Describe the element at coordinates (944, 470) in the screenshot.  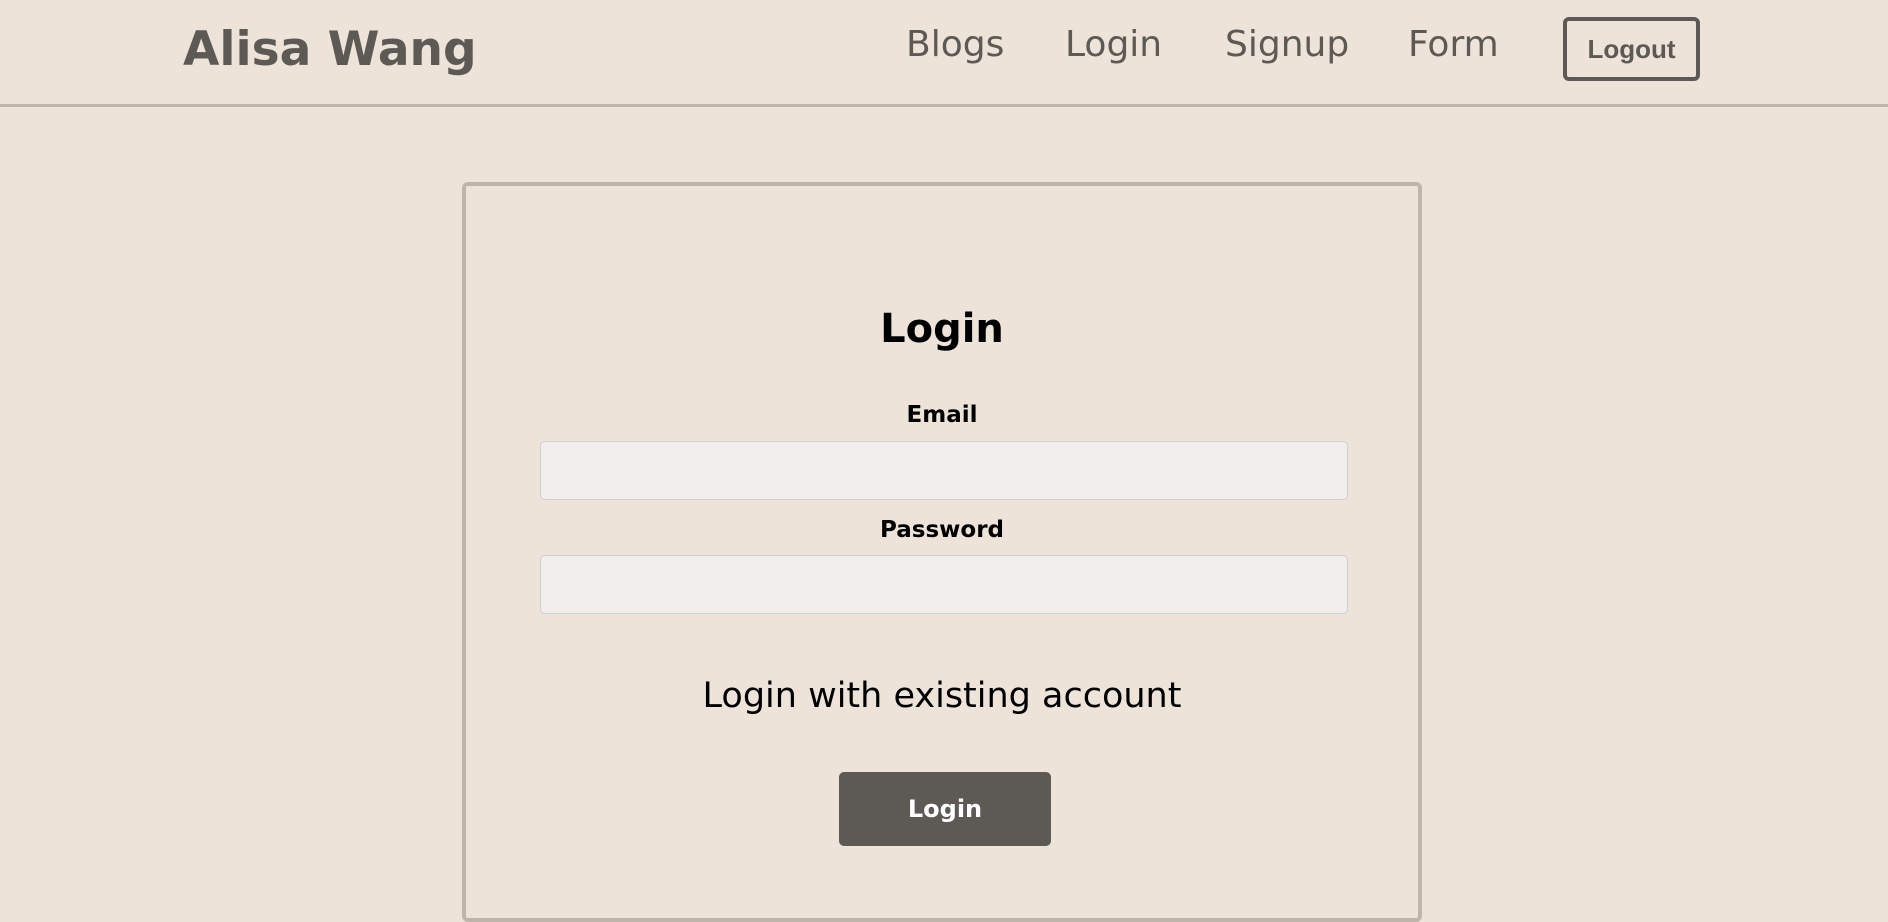
I see `email-field` at that location.